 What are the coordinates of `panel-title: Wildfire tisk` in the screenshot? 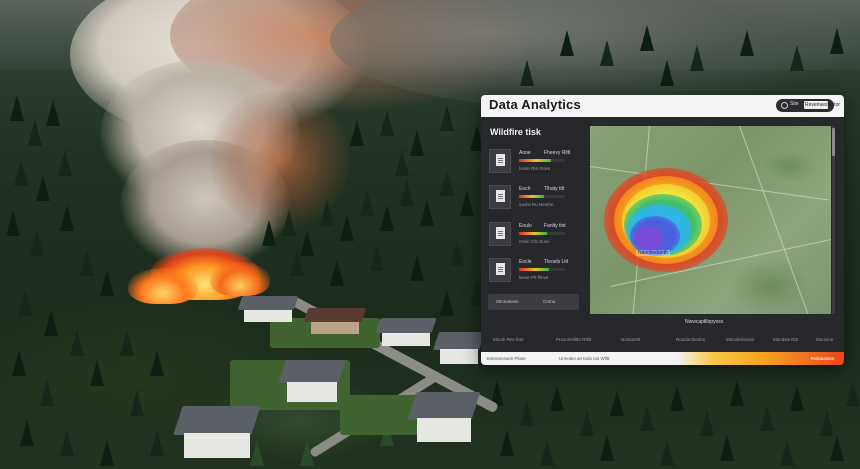 It's located at (515, 132).